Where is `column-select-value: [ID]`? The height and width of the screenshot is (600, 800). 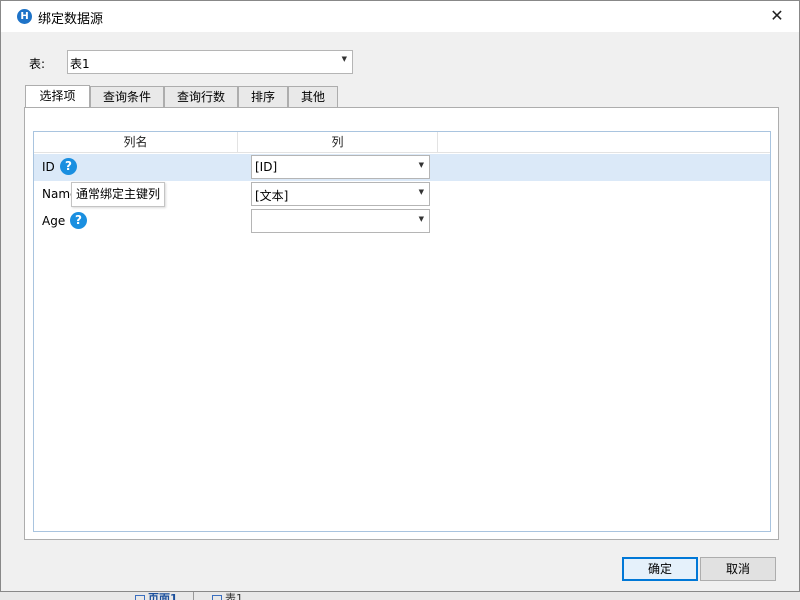
column-select-value: [ID] is located at coordinates (266, 167).